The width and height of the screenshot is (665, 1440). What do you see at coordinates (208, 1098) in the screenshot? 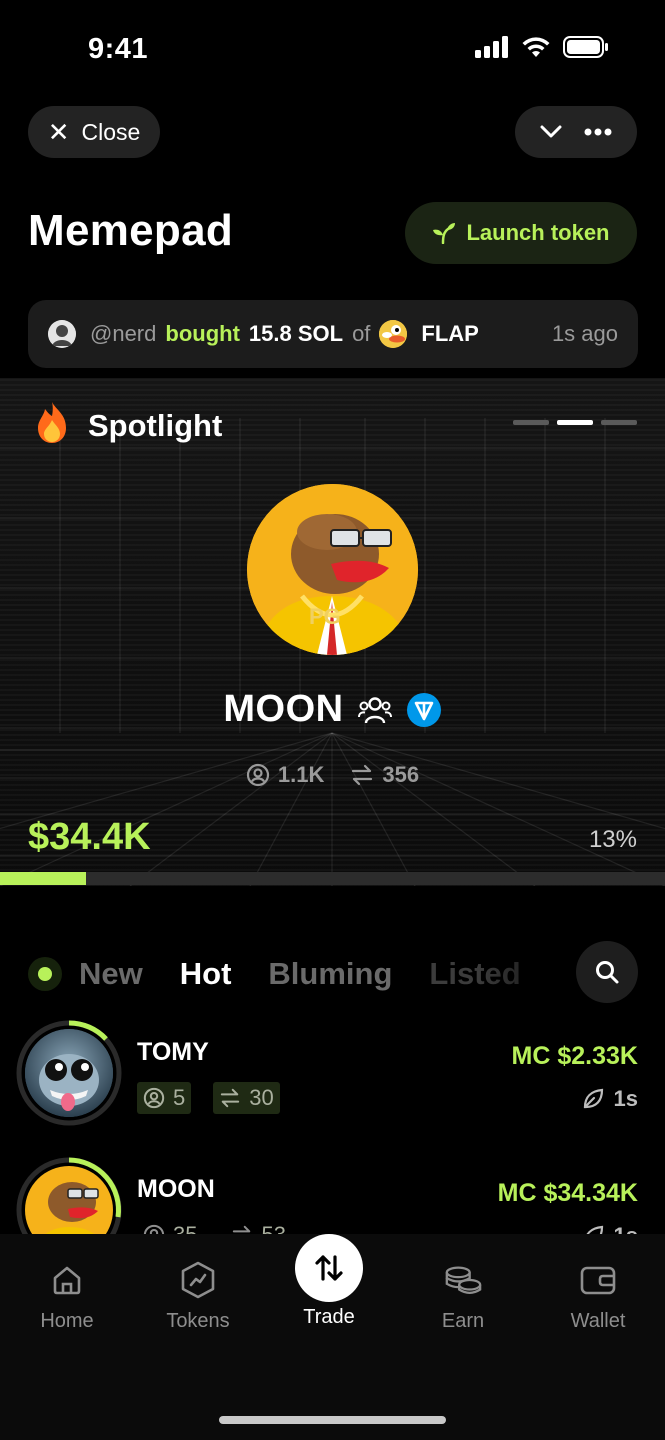
I see `token-stats: 5 30` at bounding box center [208, 1098].